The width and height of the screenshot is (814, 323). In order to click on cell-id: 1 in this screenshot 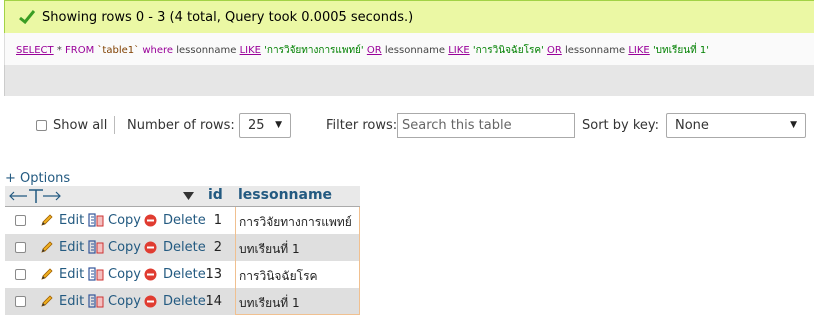, I will do `click(217, 220)`.